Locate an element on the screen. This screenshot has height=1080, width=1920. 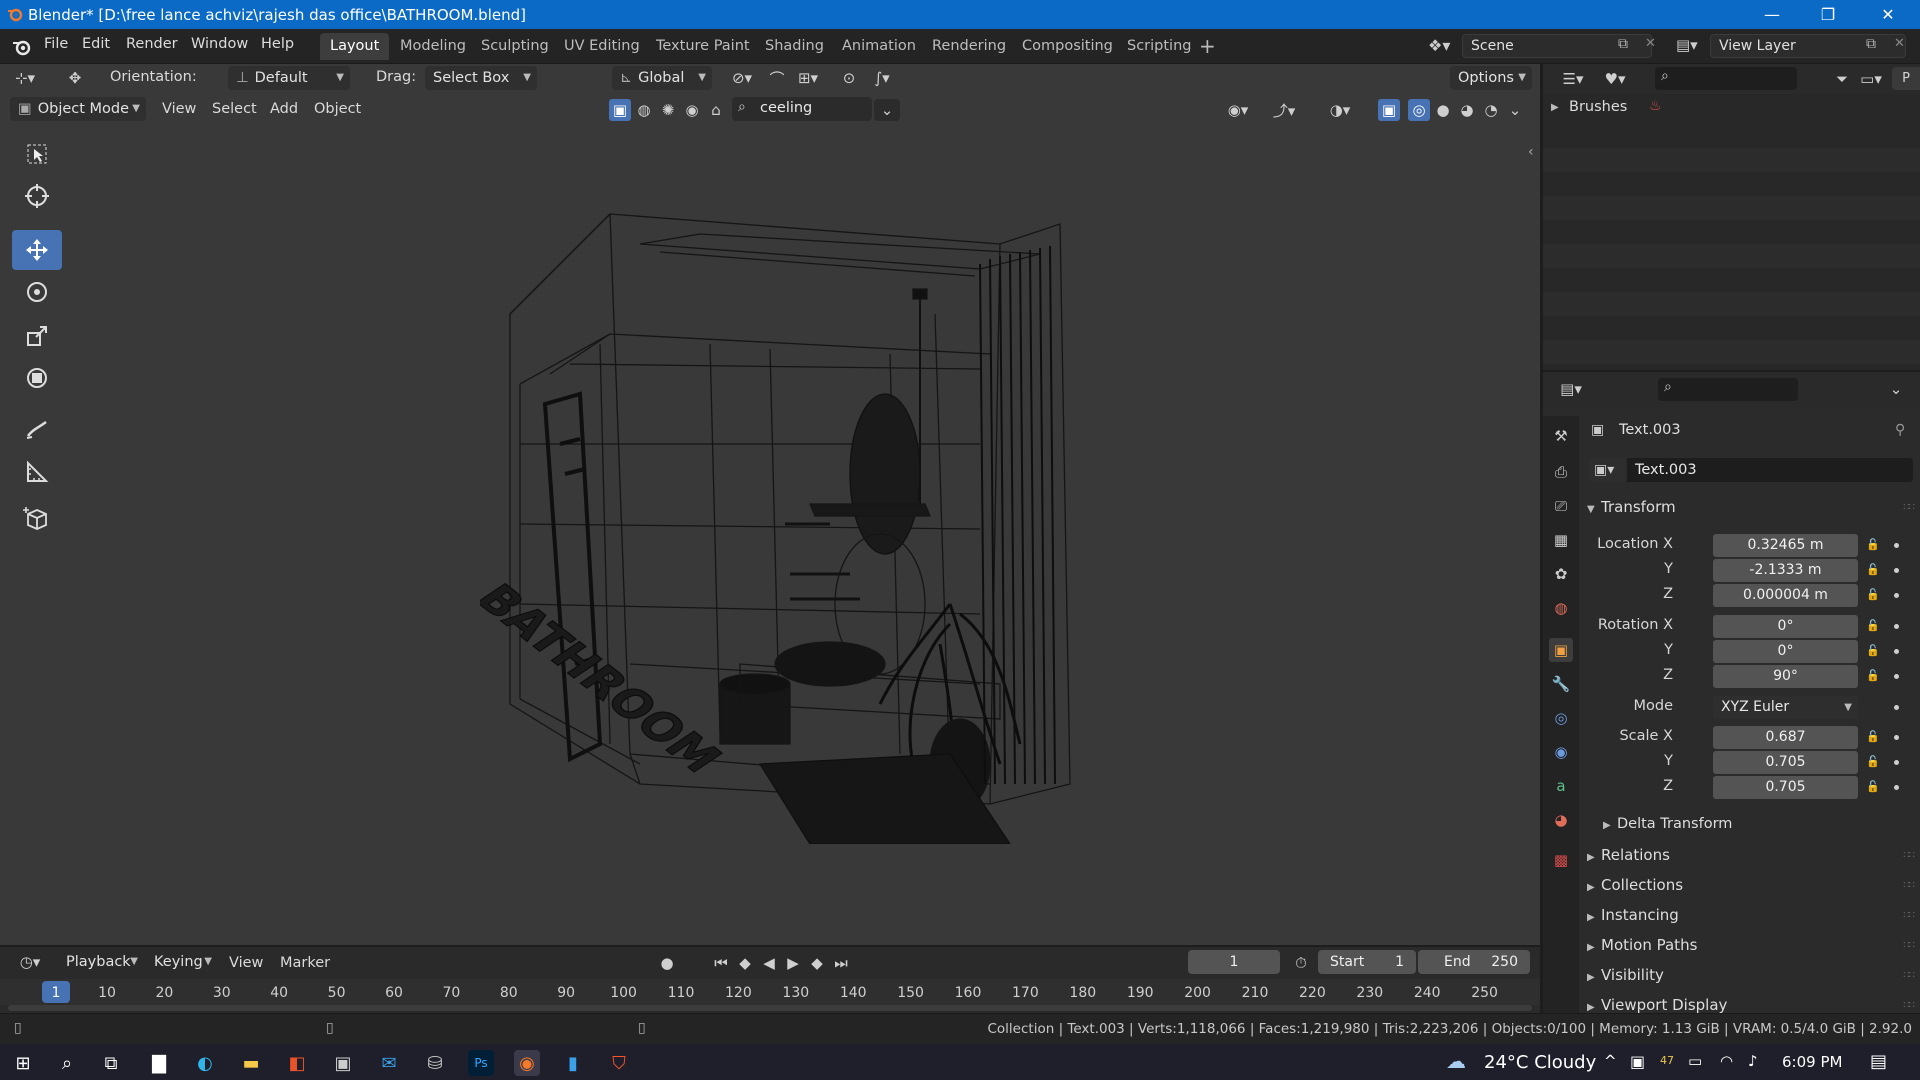
current-frame-field: 1 is located at coordinates (1234, 962).